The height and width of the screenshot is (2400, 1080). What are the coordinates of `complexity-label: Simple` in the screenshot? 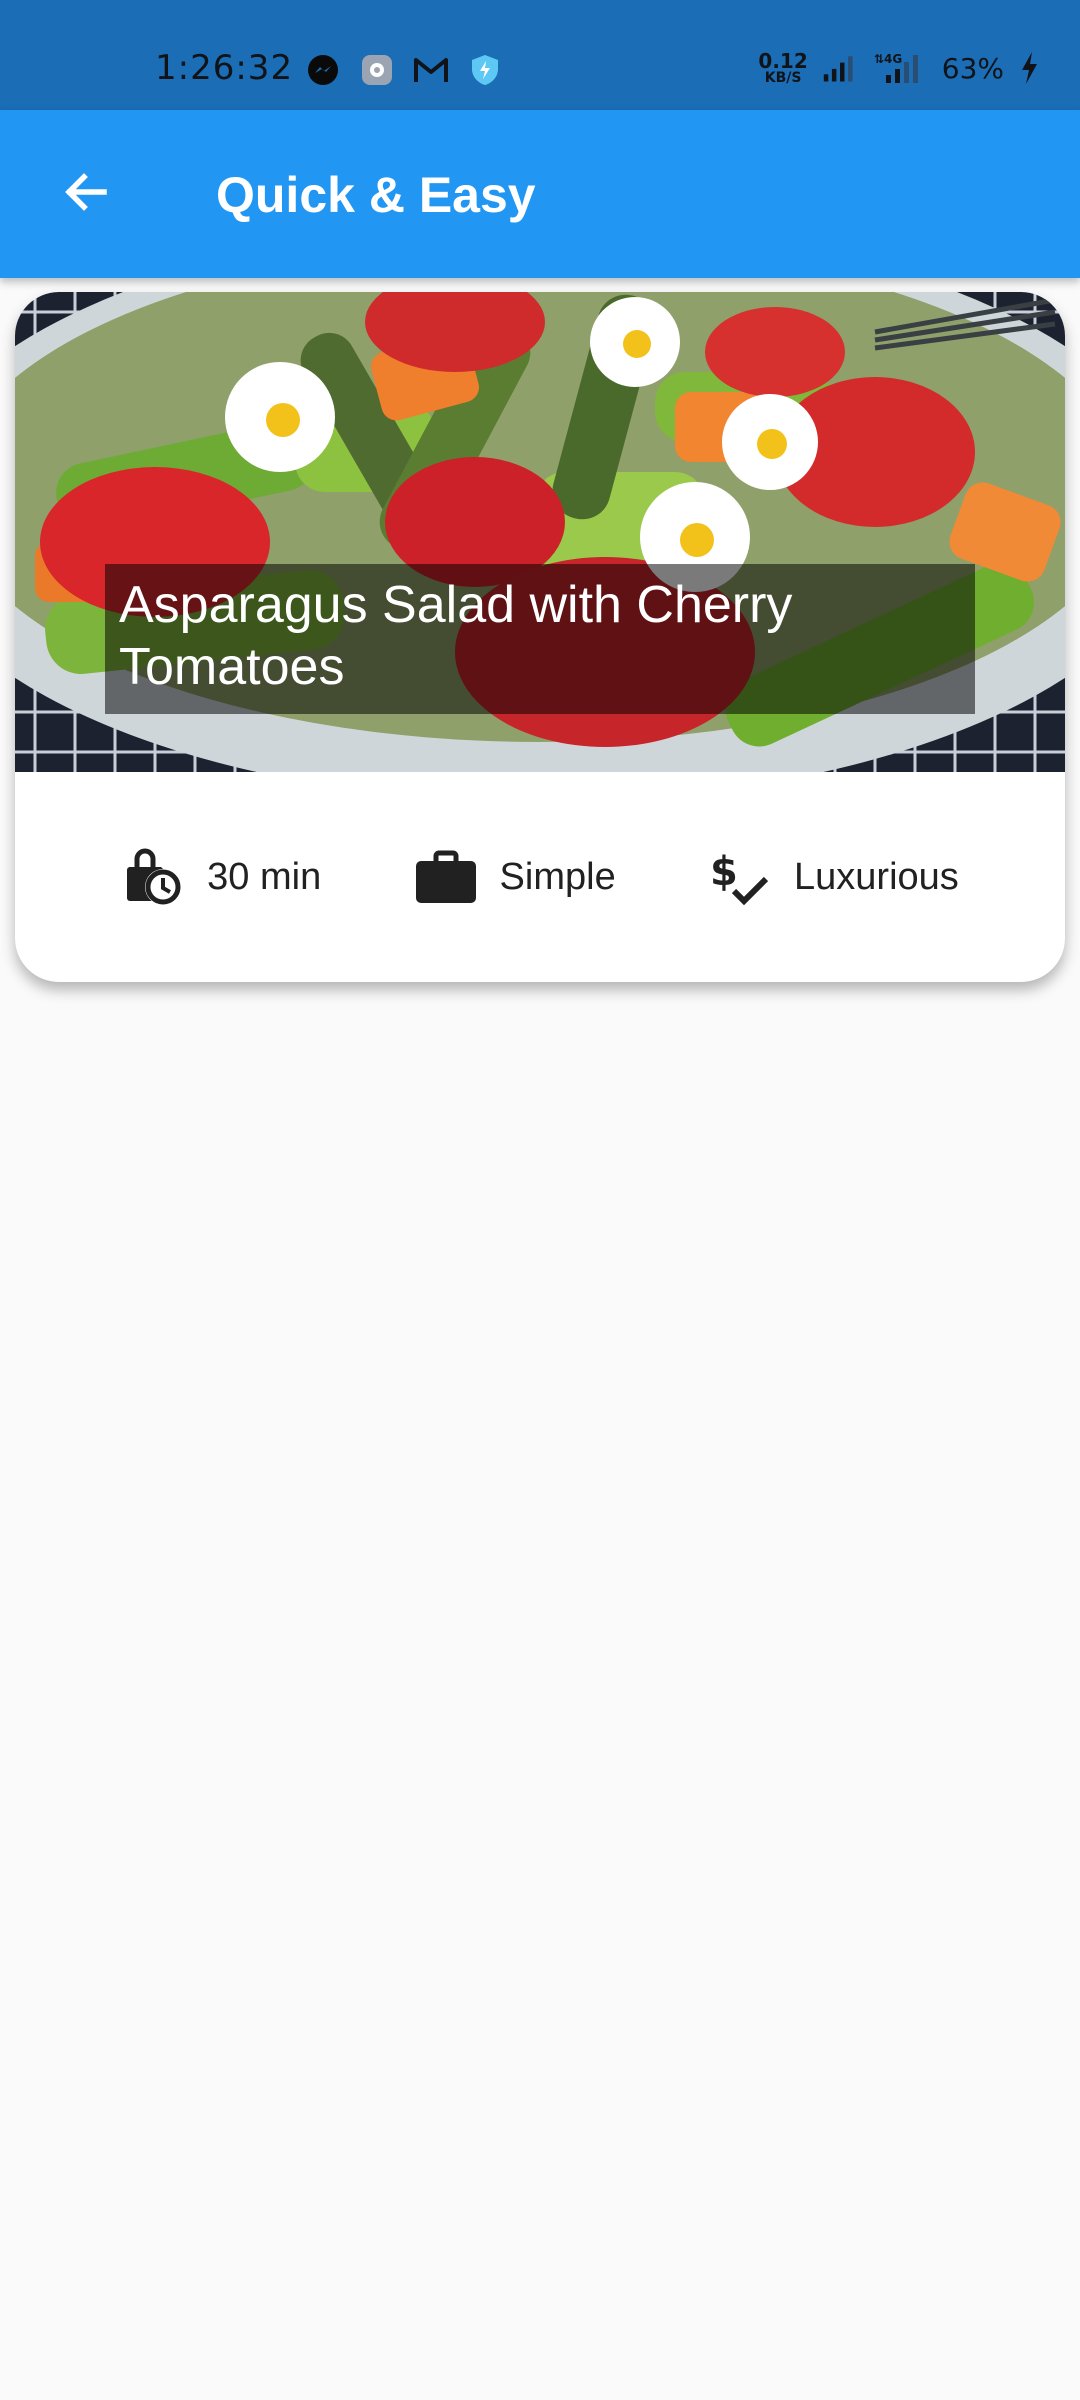 It's located at (557, 876).